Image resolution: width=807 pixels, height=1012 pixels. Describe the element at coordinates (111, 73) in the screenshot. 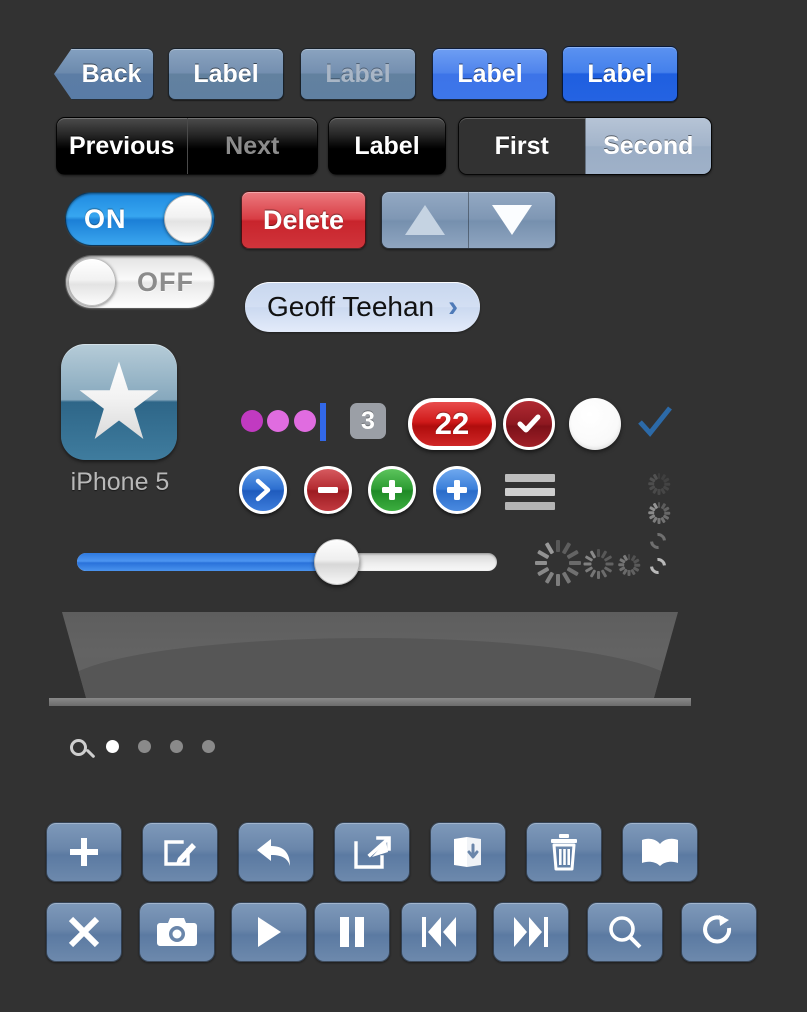

I see `back-button-label: Back` at that location.